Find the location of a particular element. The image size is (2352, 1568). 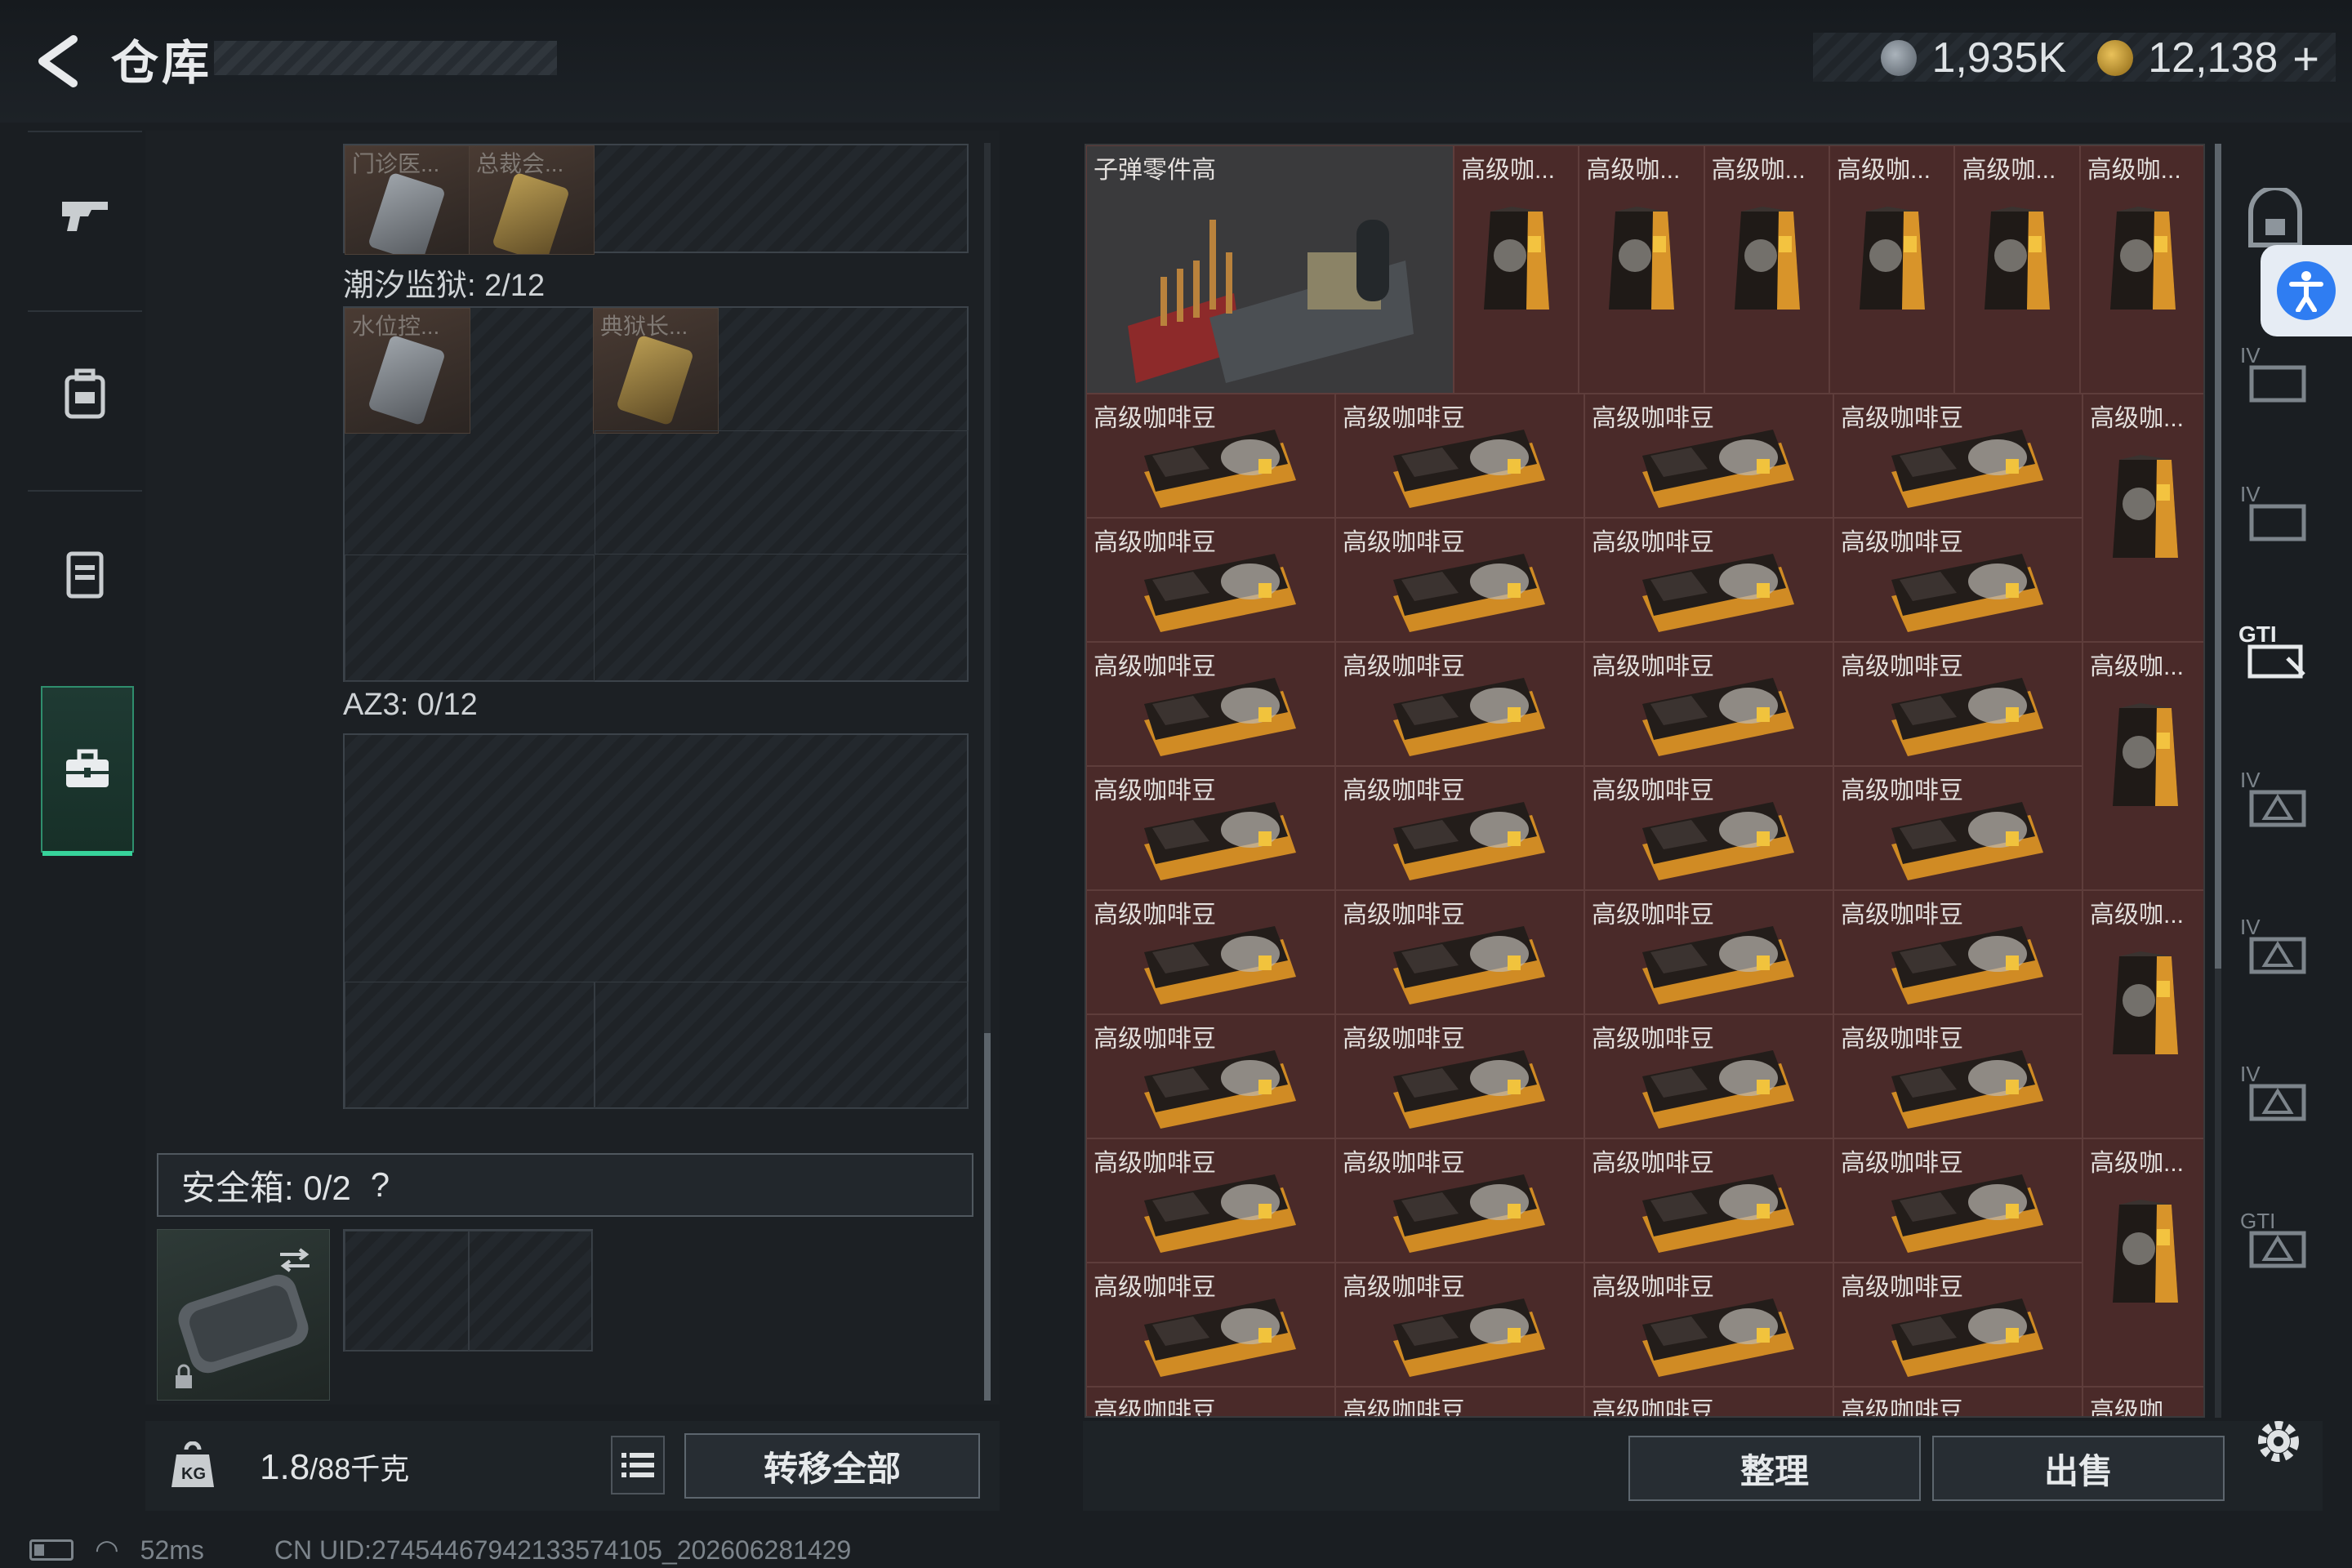

nav-backpack is located at coordinates (85, 392).